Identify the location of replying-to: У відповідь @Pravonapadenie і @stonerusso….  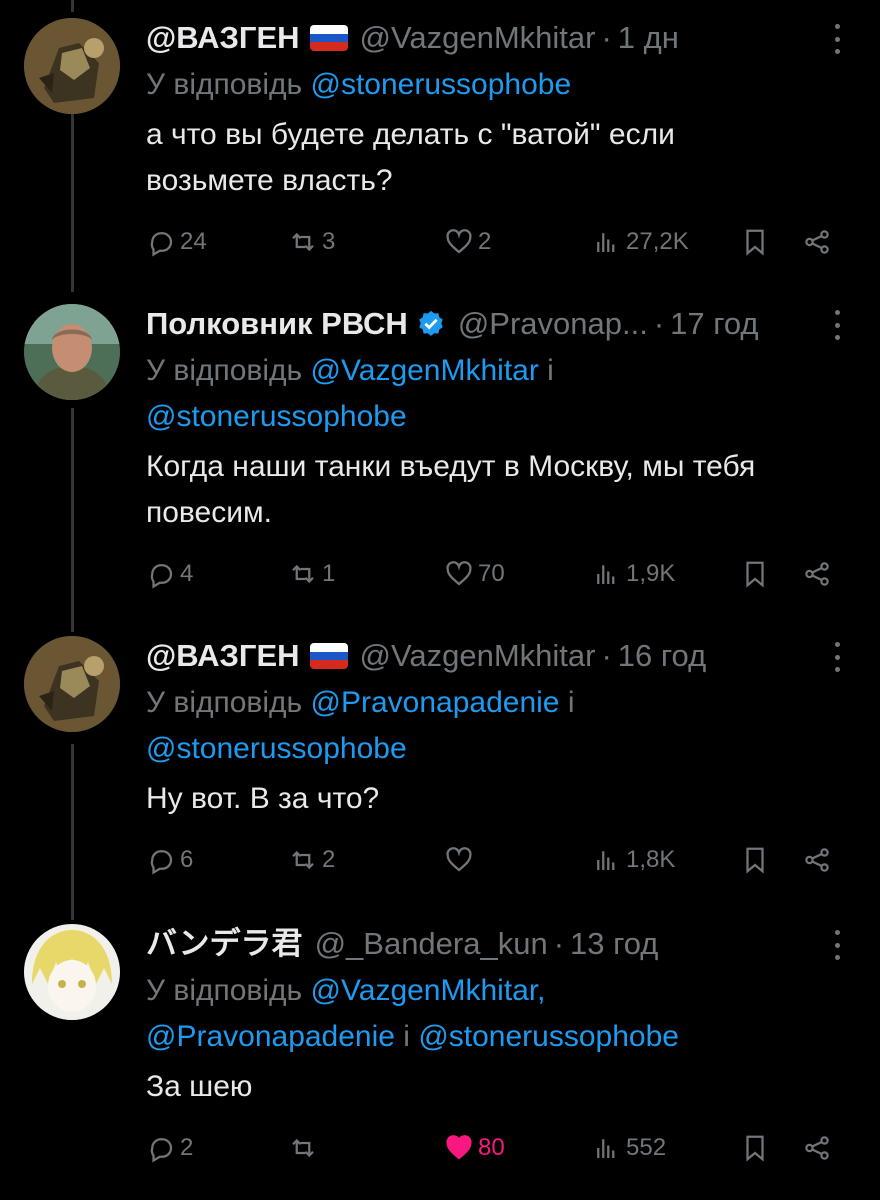
(360, 725).